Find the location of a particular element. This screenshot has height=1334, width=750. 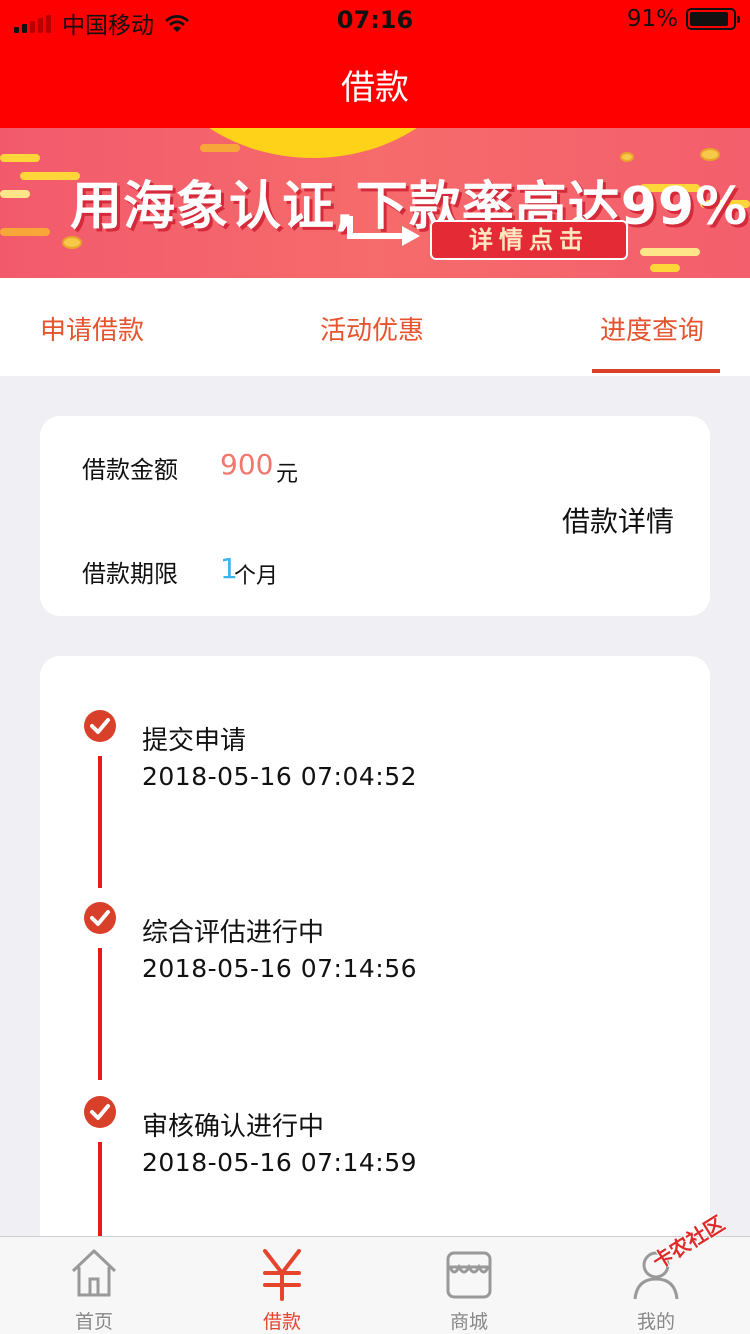

page-title: 借款 is located at coordinates (375, 88).